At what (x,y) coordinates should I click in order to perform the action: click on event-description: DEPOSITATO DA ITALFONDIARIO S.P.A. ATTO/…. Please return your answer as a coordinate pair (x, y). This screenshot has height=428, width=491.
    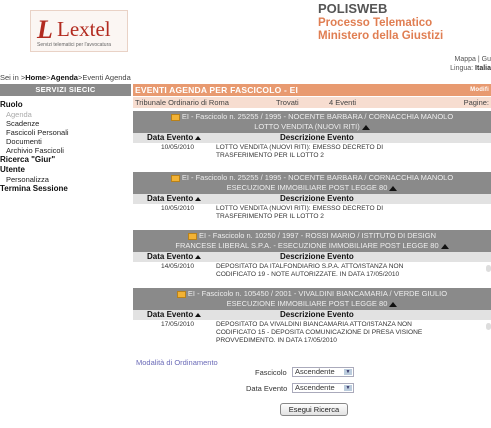
    Looking at the image, I should click on (352, 271).